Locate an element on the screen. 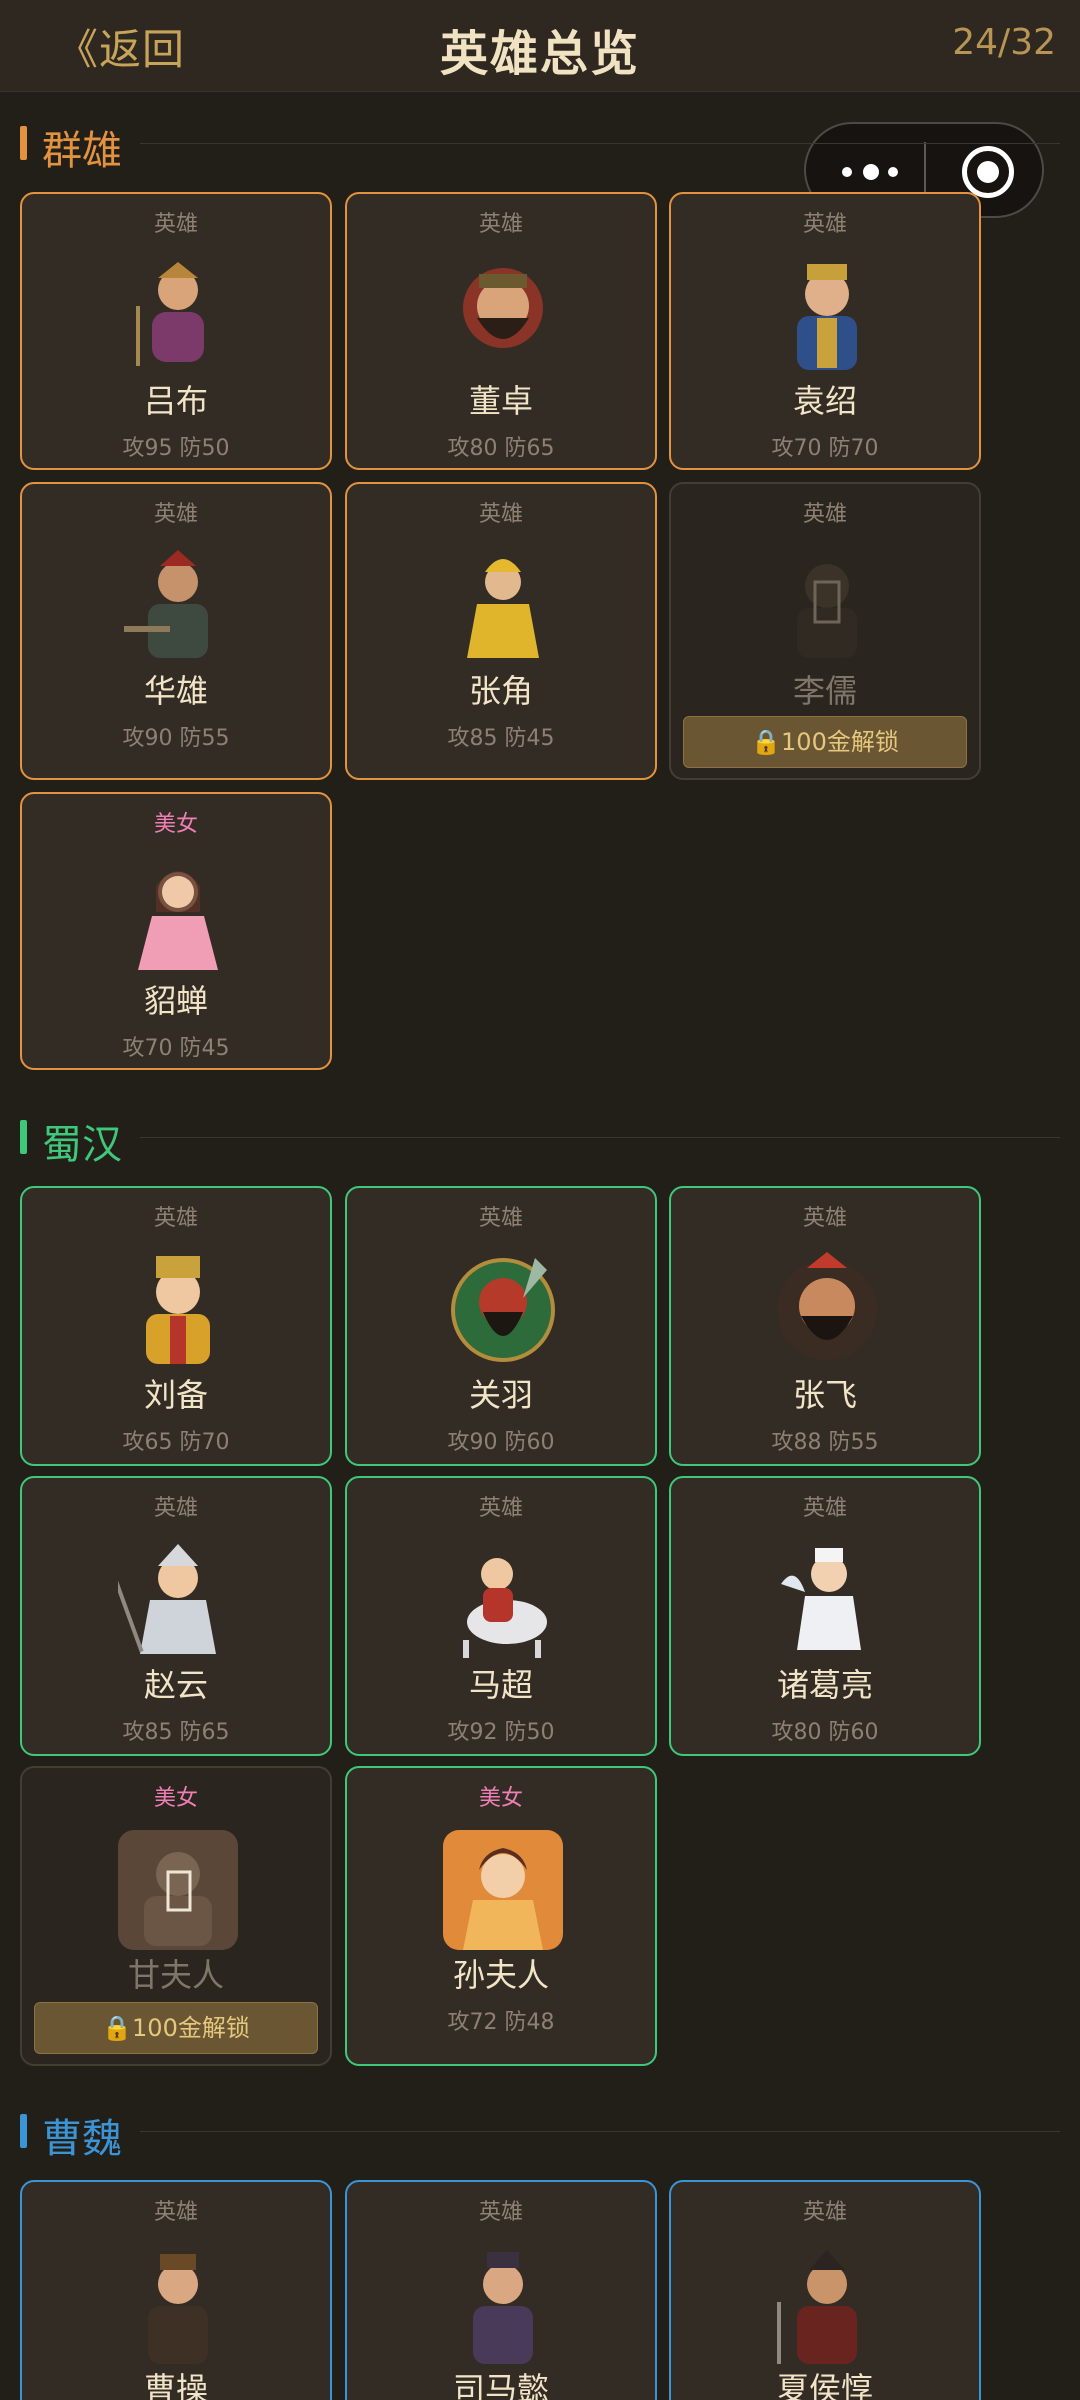 The width and height of the screenshot is (1080, 2400). hero-name: 赵云 is located at coordinates (175, 1685).